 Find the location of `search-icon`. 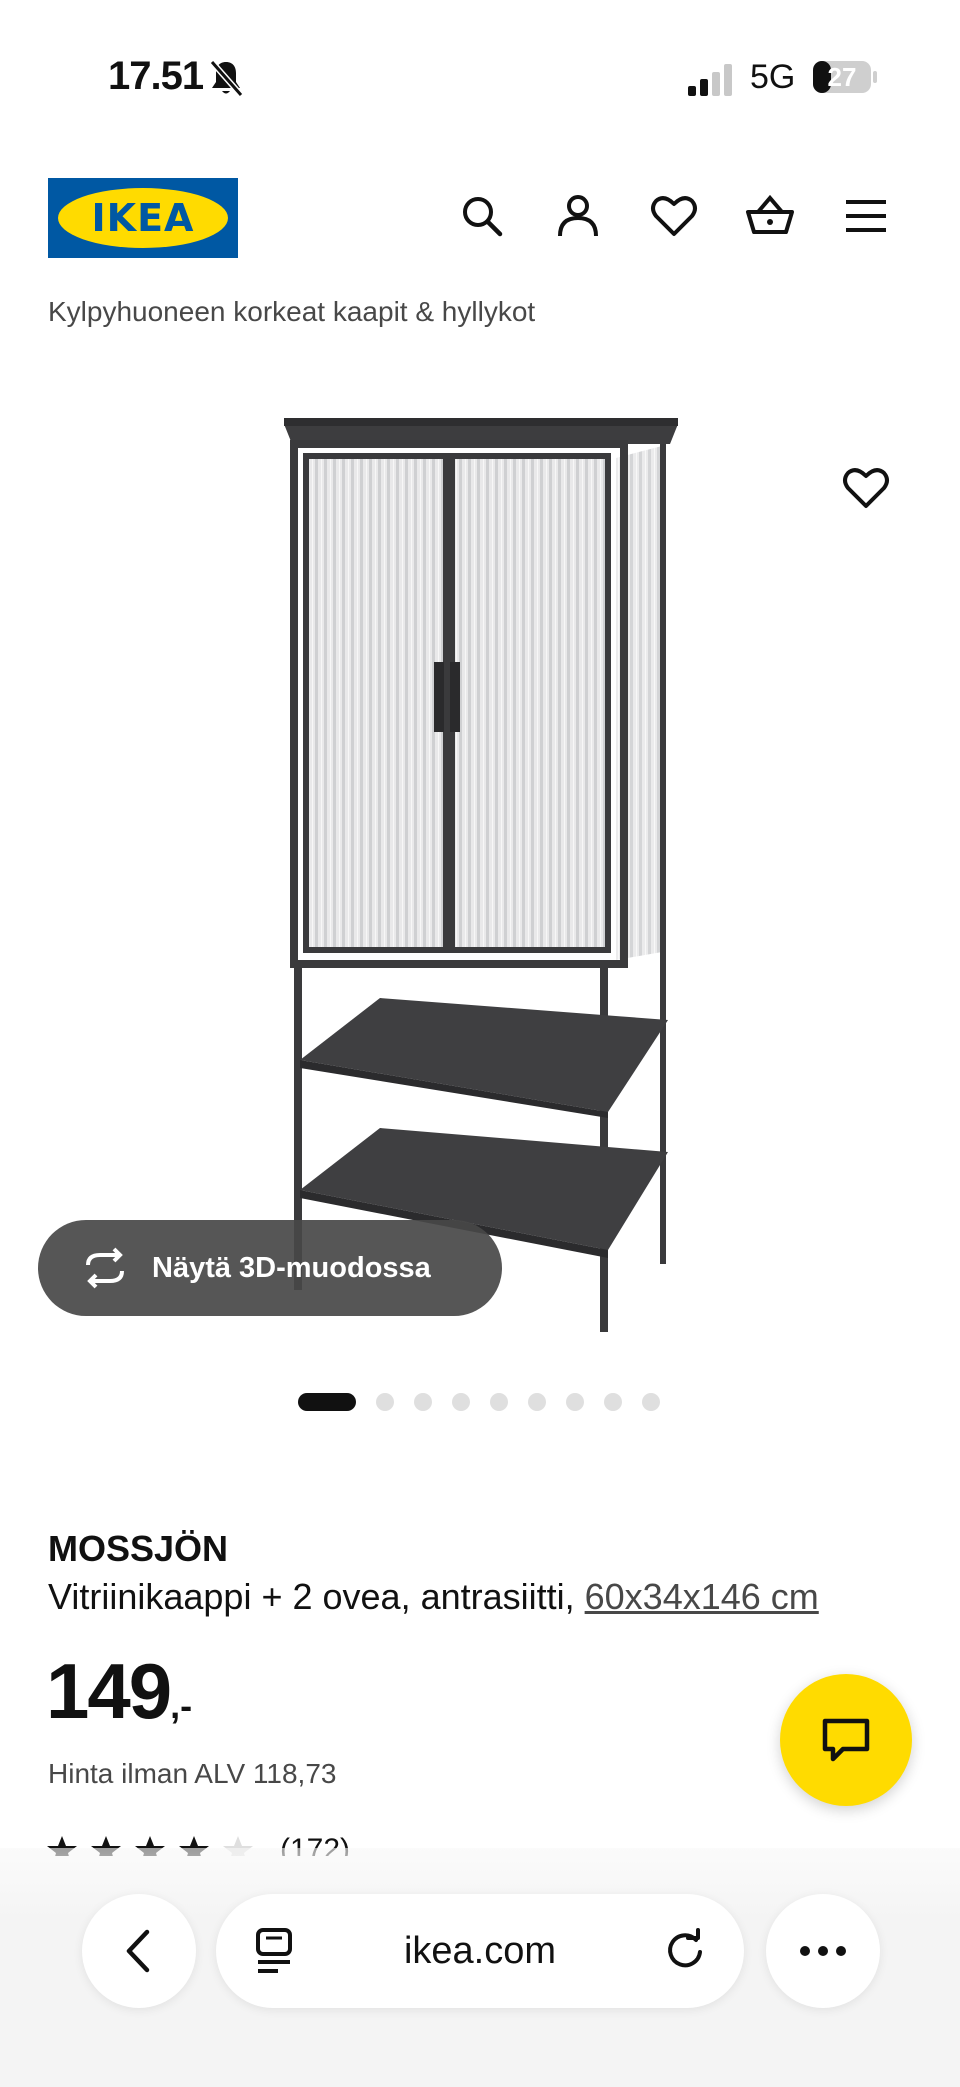

search-icon is located at coordinates (482, 216).